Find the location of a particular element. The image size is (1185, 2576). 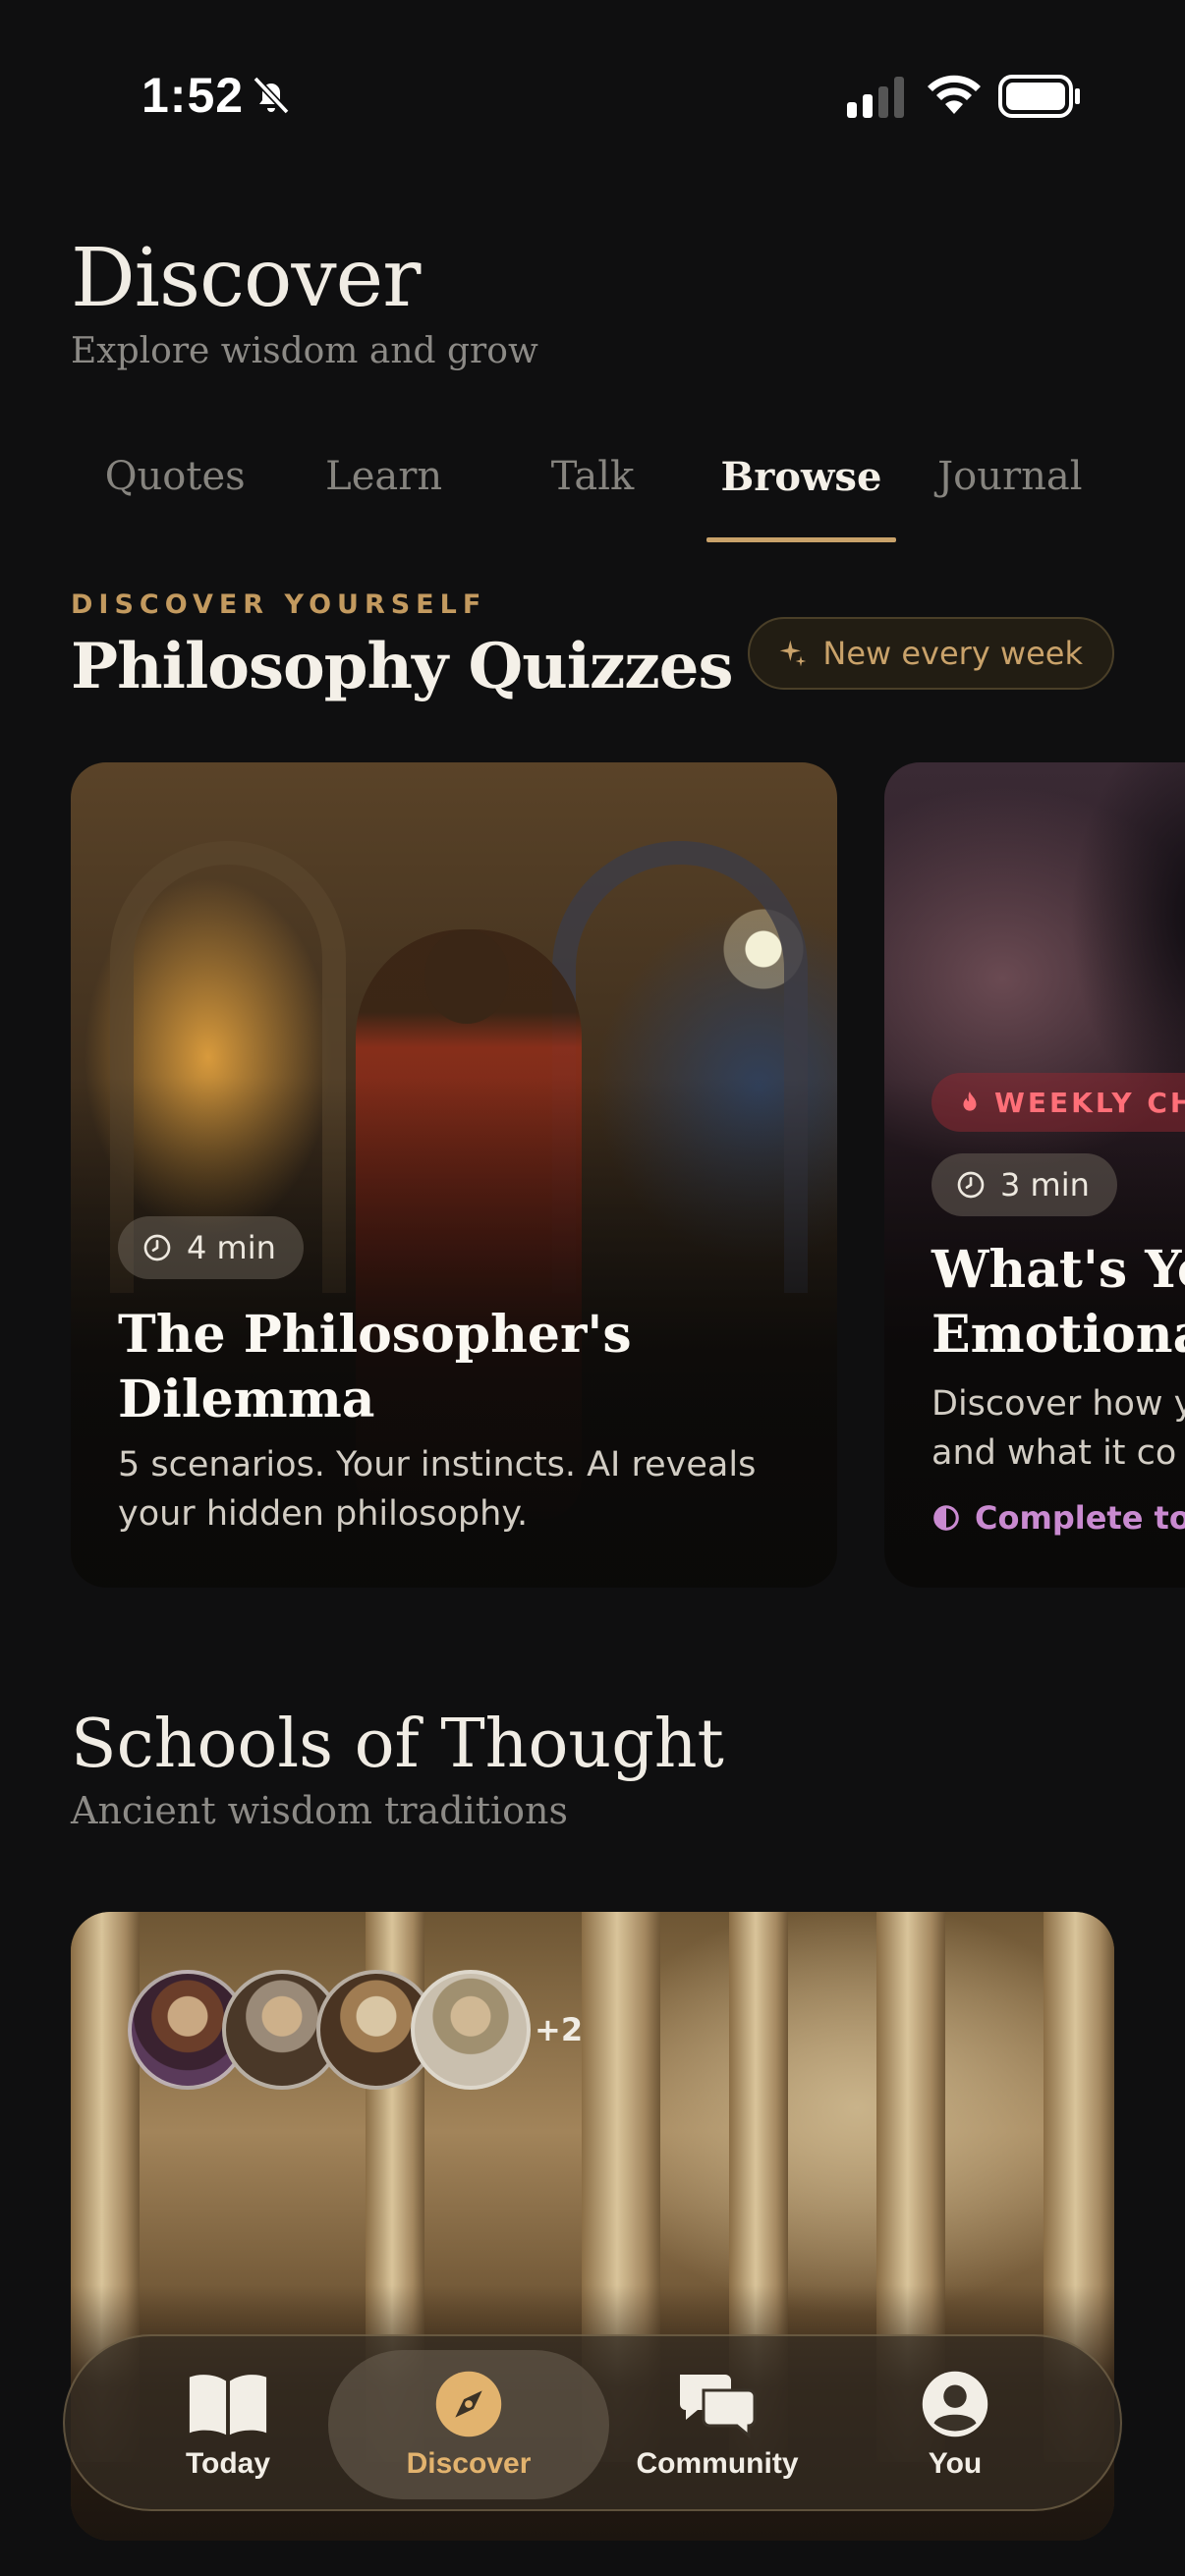

quiz-card-title-line: What's You is located at coordinates (1058, 1270).